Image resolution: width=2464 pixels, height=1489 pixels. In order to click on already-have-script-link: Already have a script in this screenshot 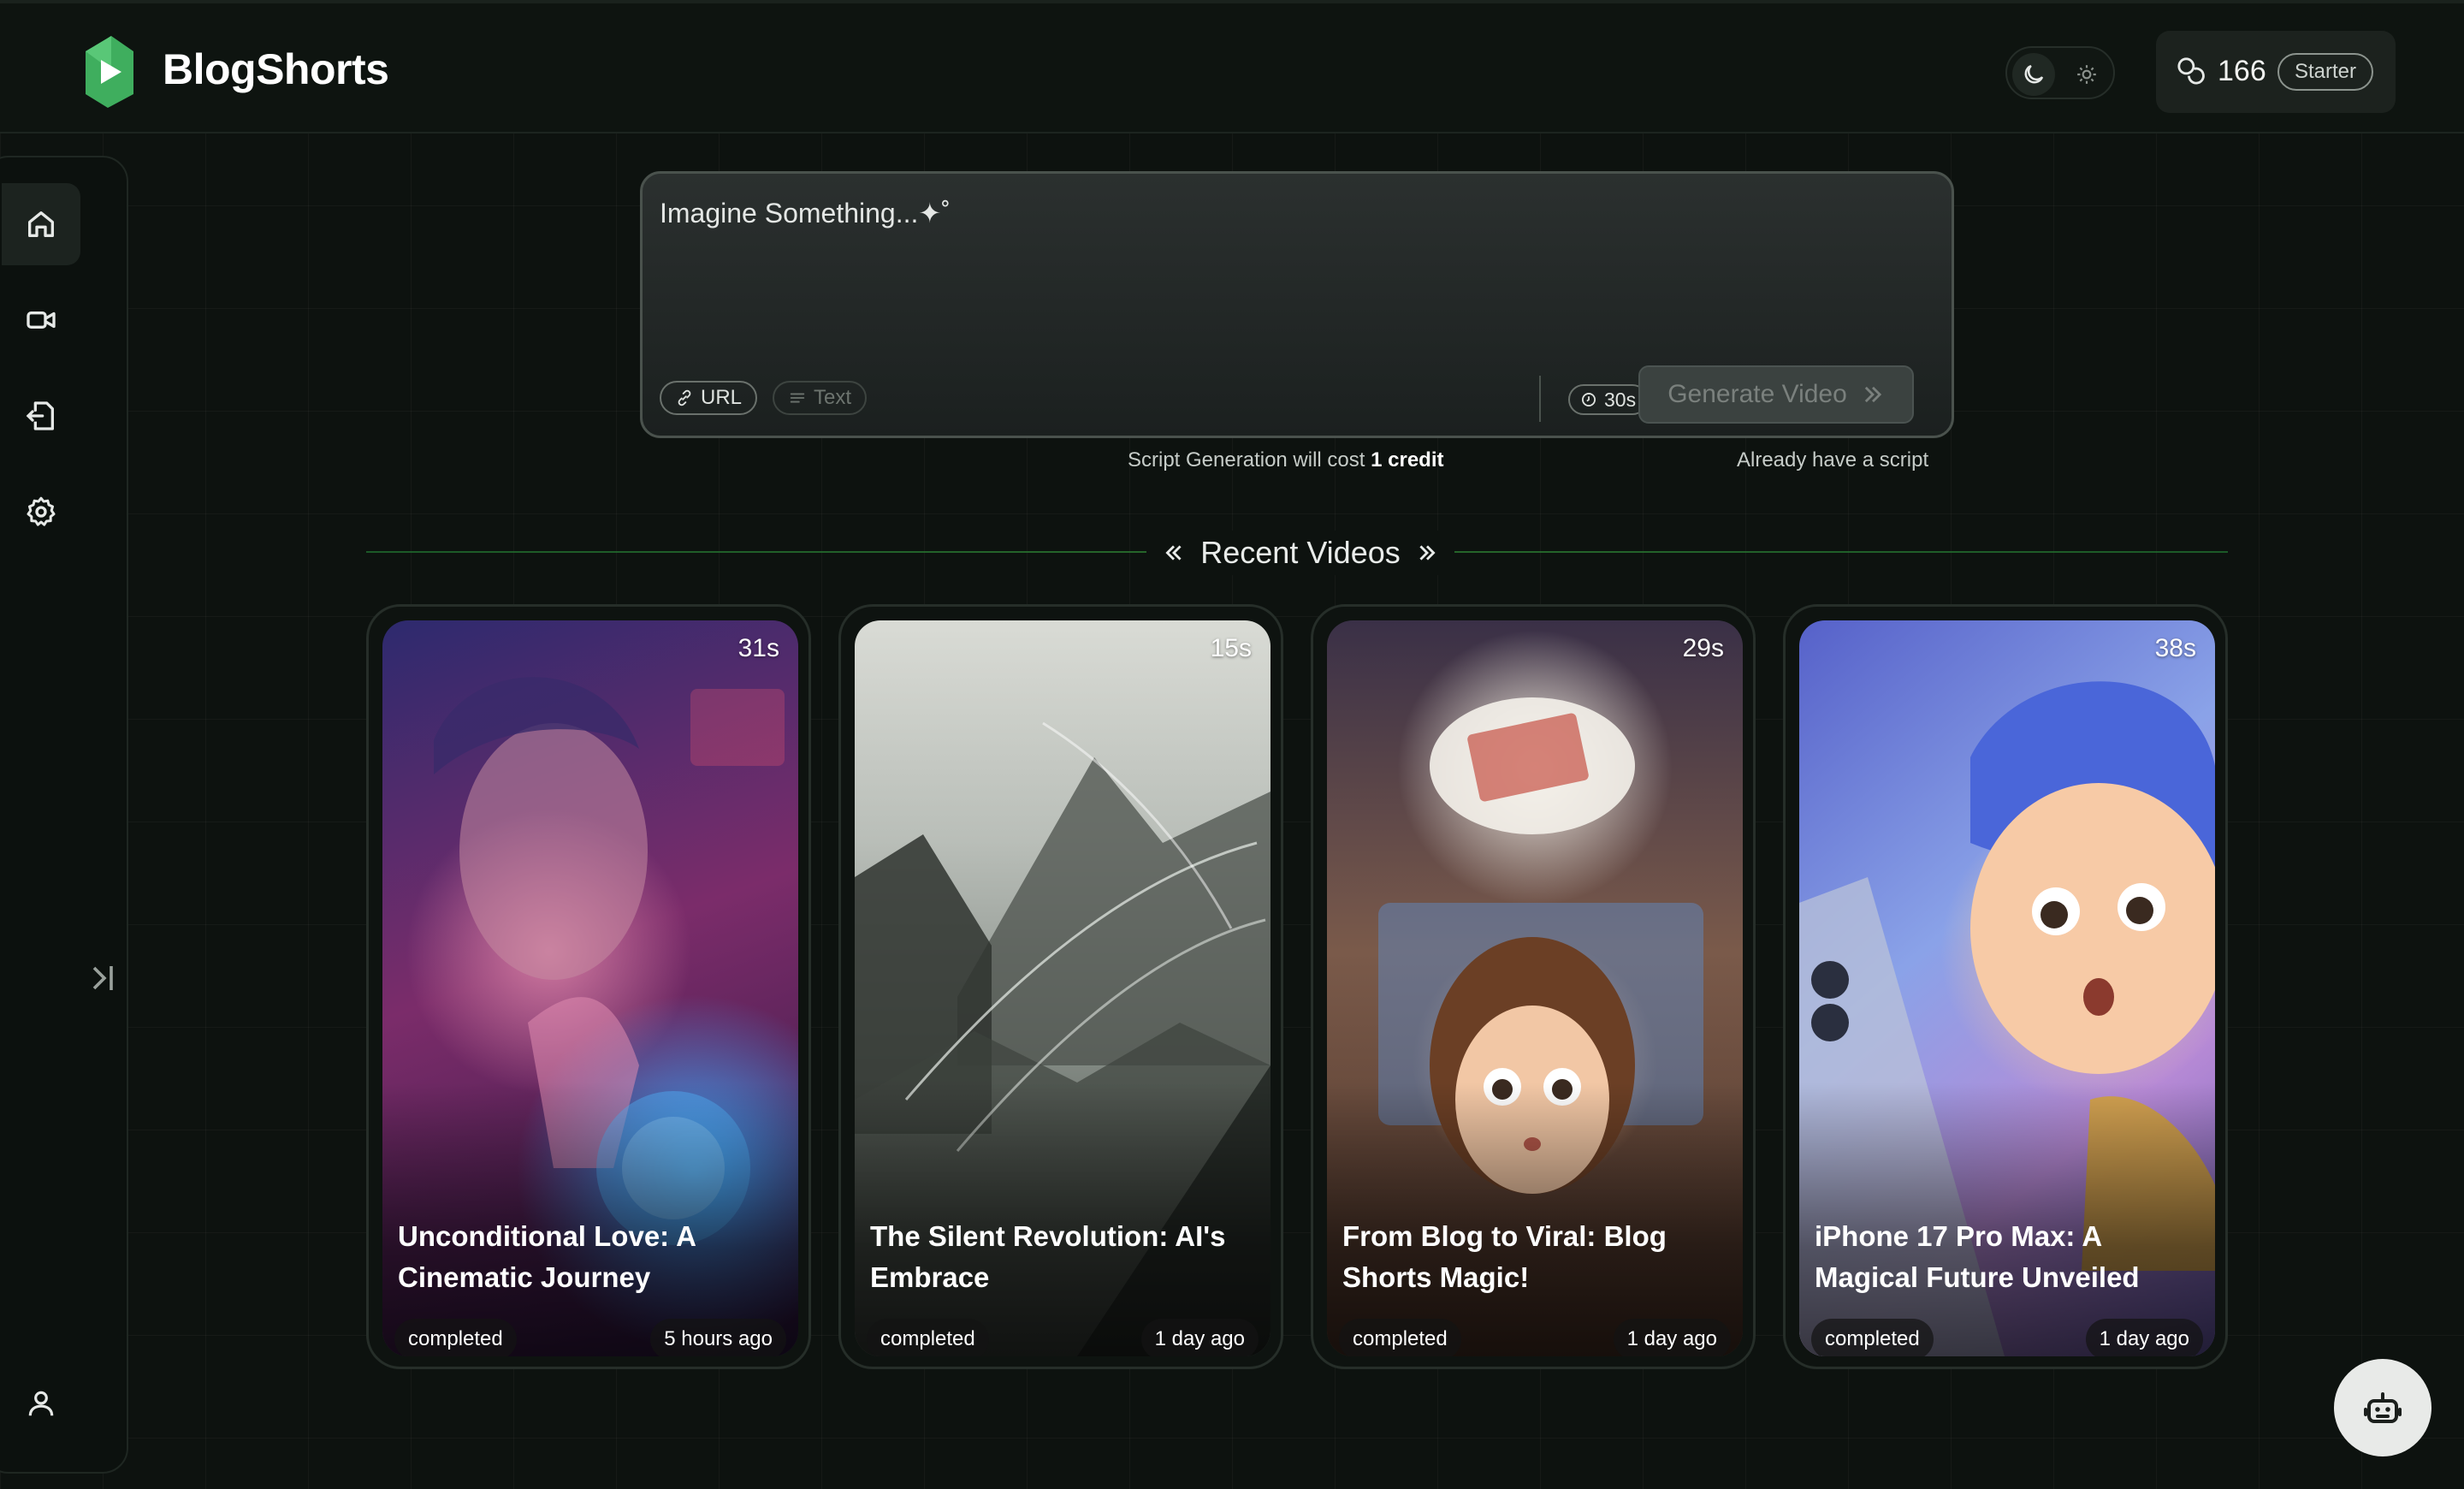, I will do `click(1832, 460)`.